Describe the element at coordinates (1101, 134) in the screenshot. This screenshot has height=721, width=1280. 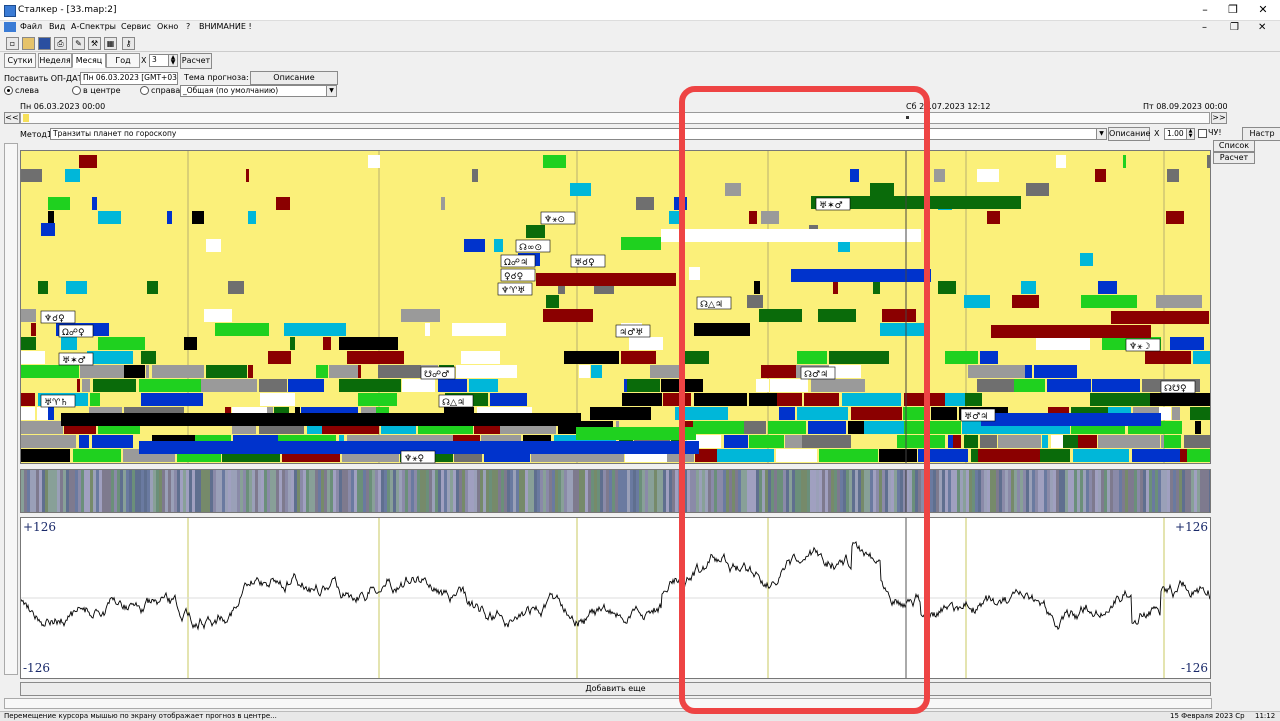
I see `method-chevron-down-icon: ▼` at that location.